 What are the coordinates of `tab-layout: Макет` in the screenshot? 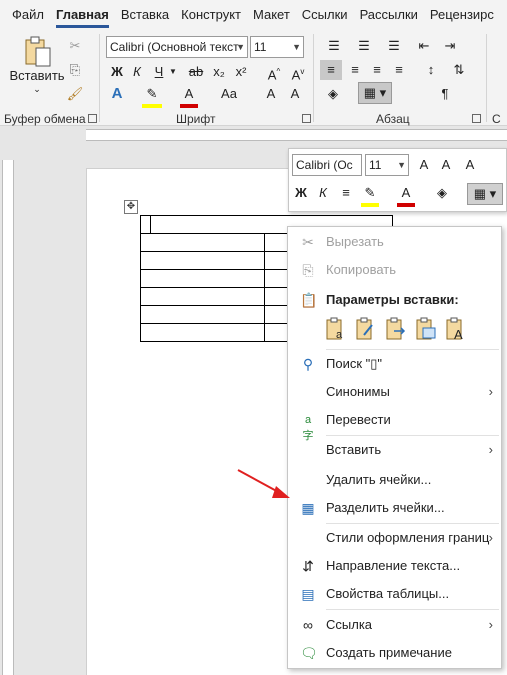 It's located at (271, 15).